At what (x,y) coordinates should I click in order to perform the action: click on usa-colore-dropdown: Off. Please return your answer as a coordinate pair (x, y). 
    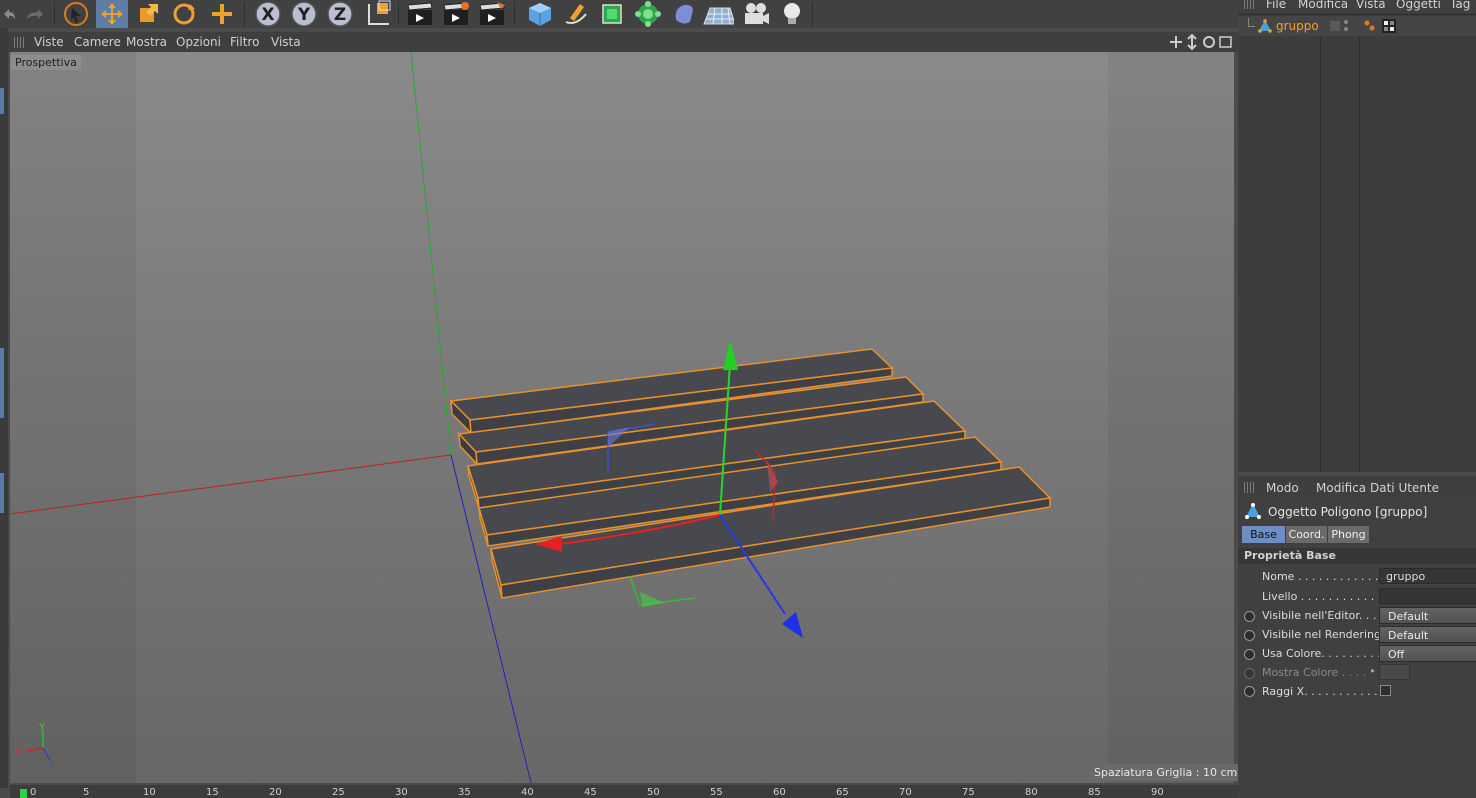
    Looking at the image, I should click on (1427, 653).